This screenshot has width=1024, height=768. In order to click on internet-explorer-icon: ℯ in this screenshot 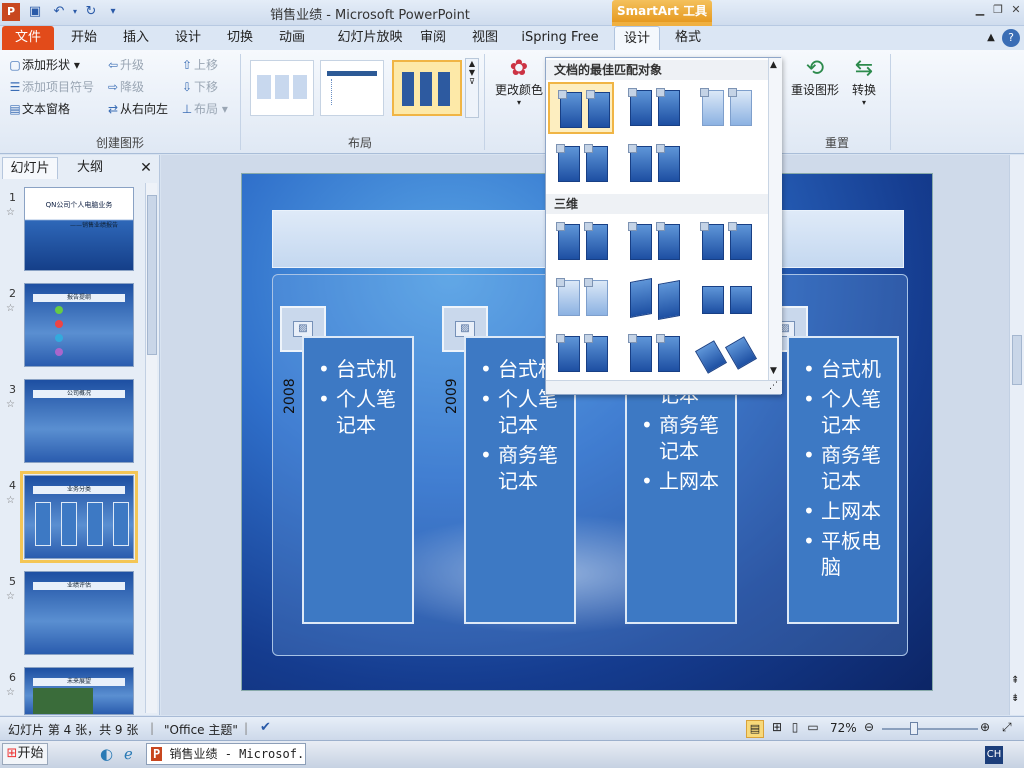, I will do `click(128, 754)`.